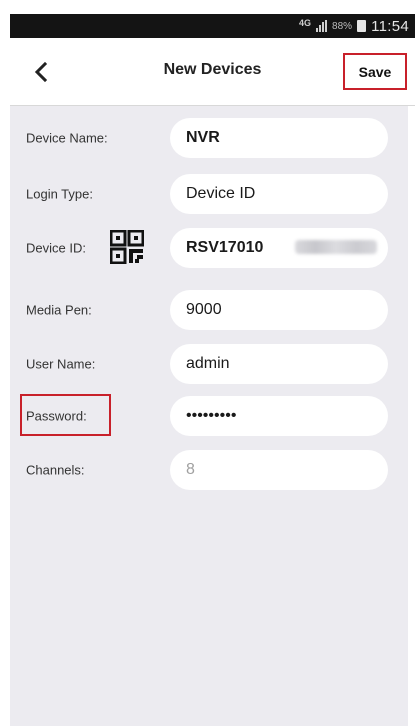 This screenshot has width=415, height=726. I want to click on battery-percent: 88%, so click(342, 26).